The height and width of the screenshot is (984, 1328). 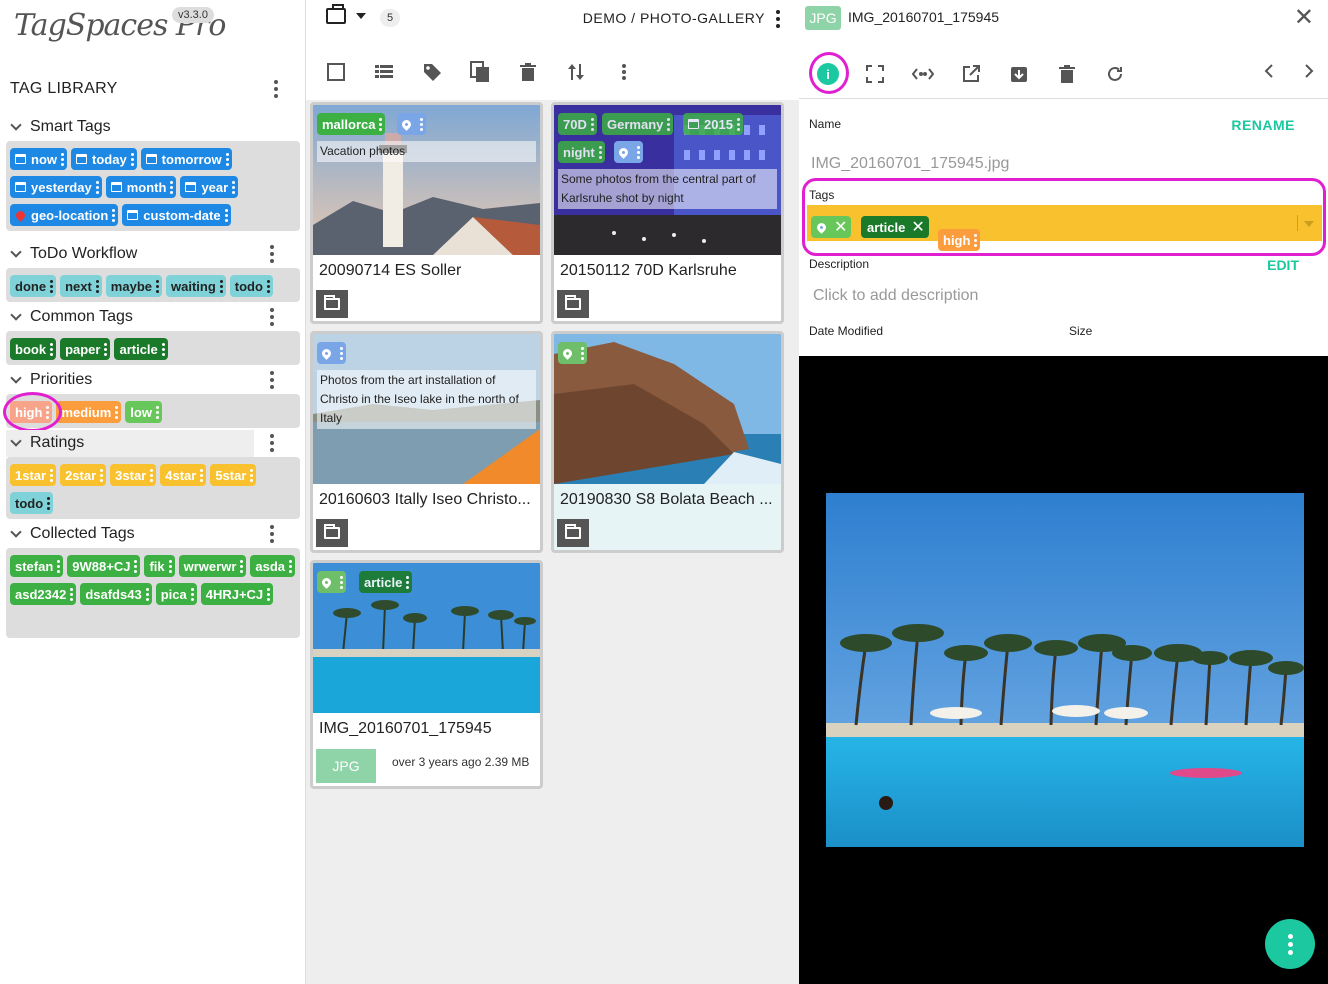 I want to click on tag-icon, so click(x=432, y=72).